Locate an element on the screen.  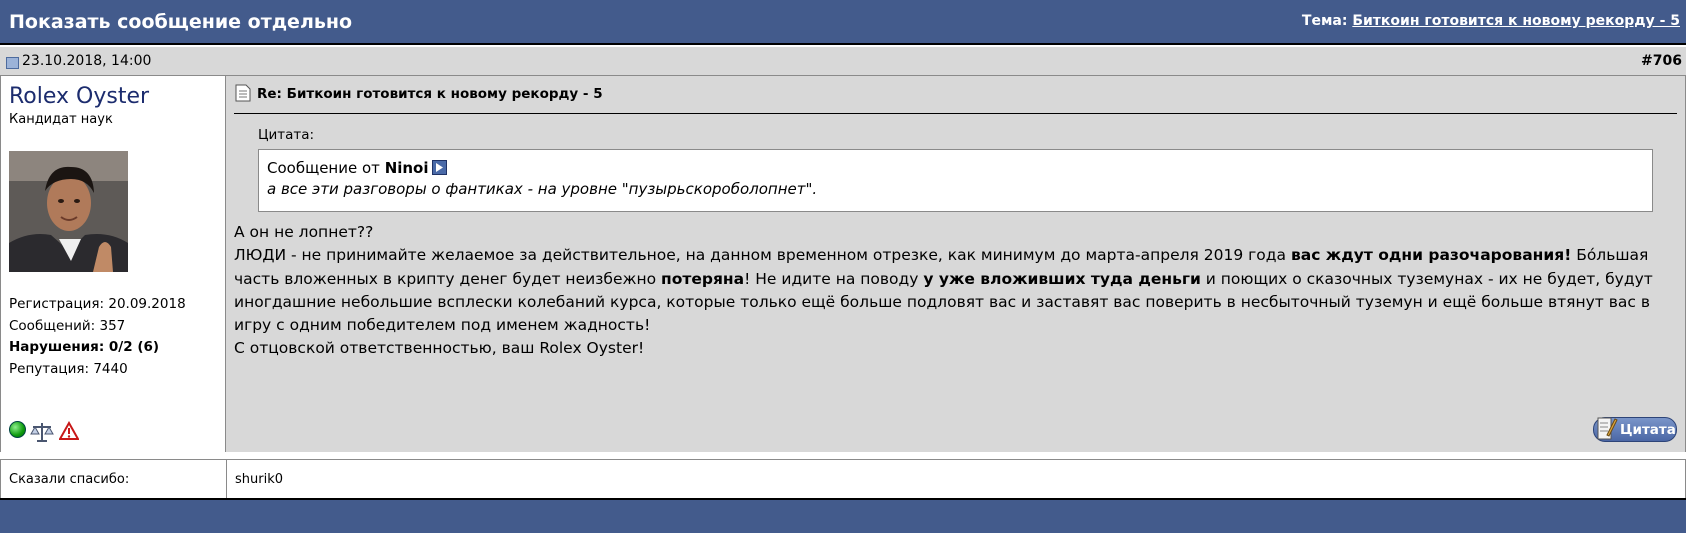
page-footer-bar is located at coordinates (843, 515).